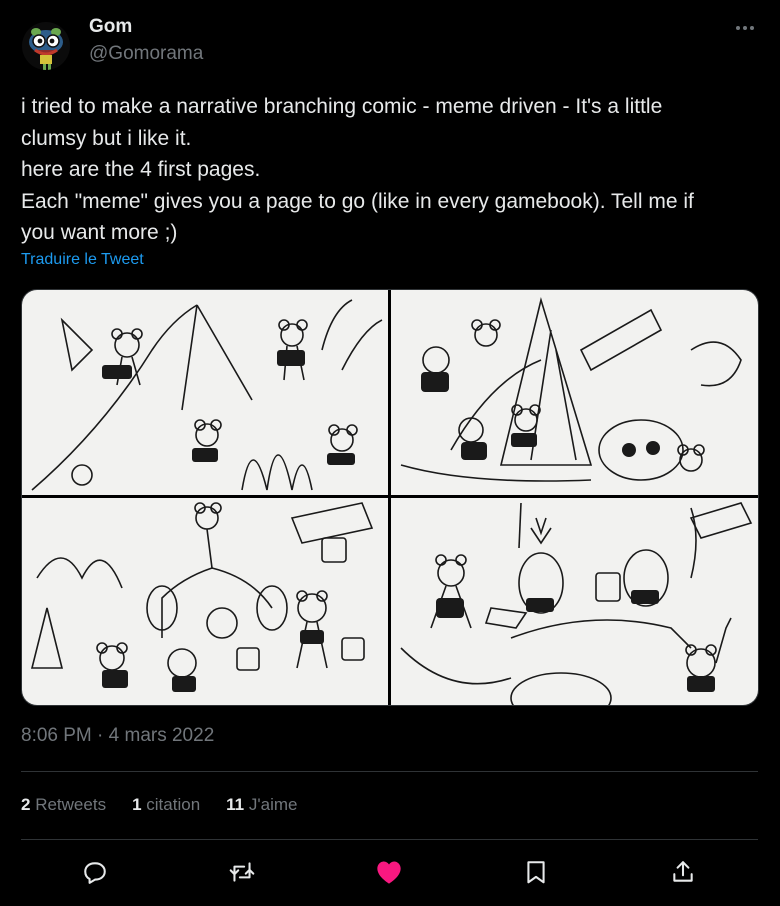  I want to click on more-options-button, so click(745, 28).